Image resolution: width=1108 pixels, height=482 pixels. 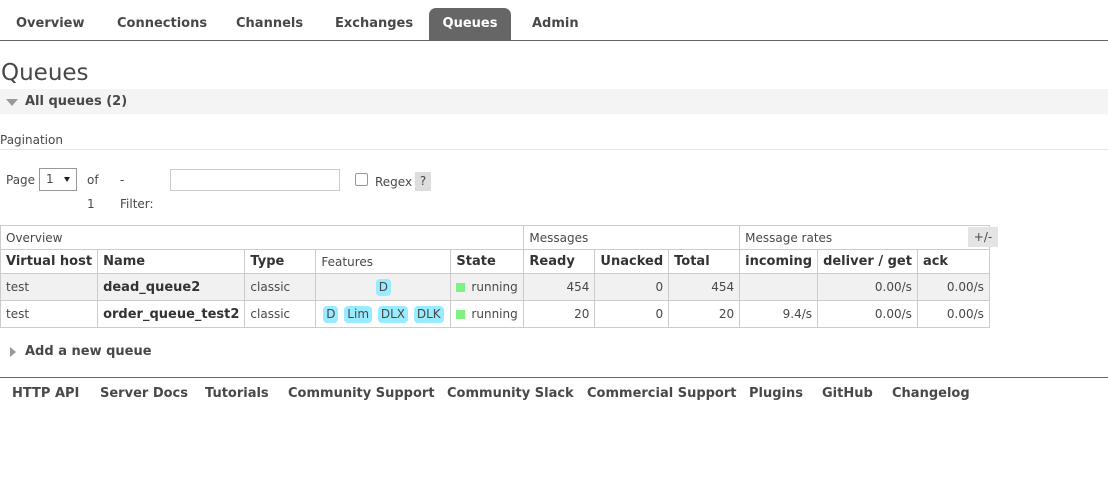 I want to click on tab-channels: Channels, so click(x=269, y=24).